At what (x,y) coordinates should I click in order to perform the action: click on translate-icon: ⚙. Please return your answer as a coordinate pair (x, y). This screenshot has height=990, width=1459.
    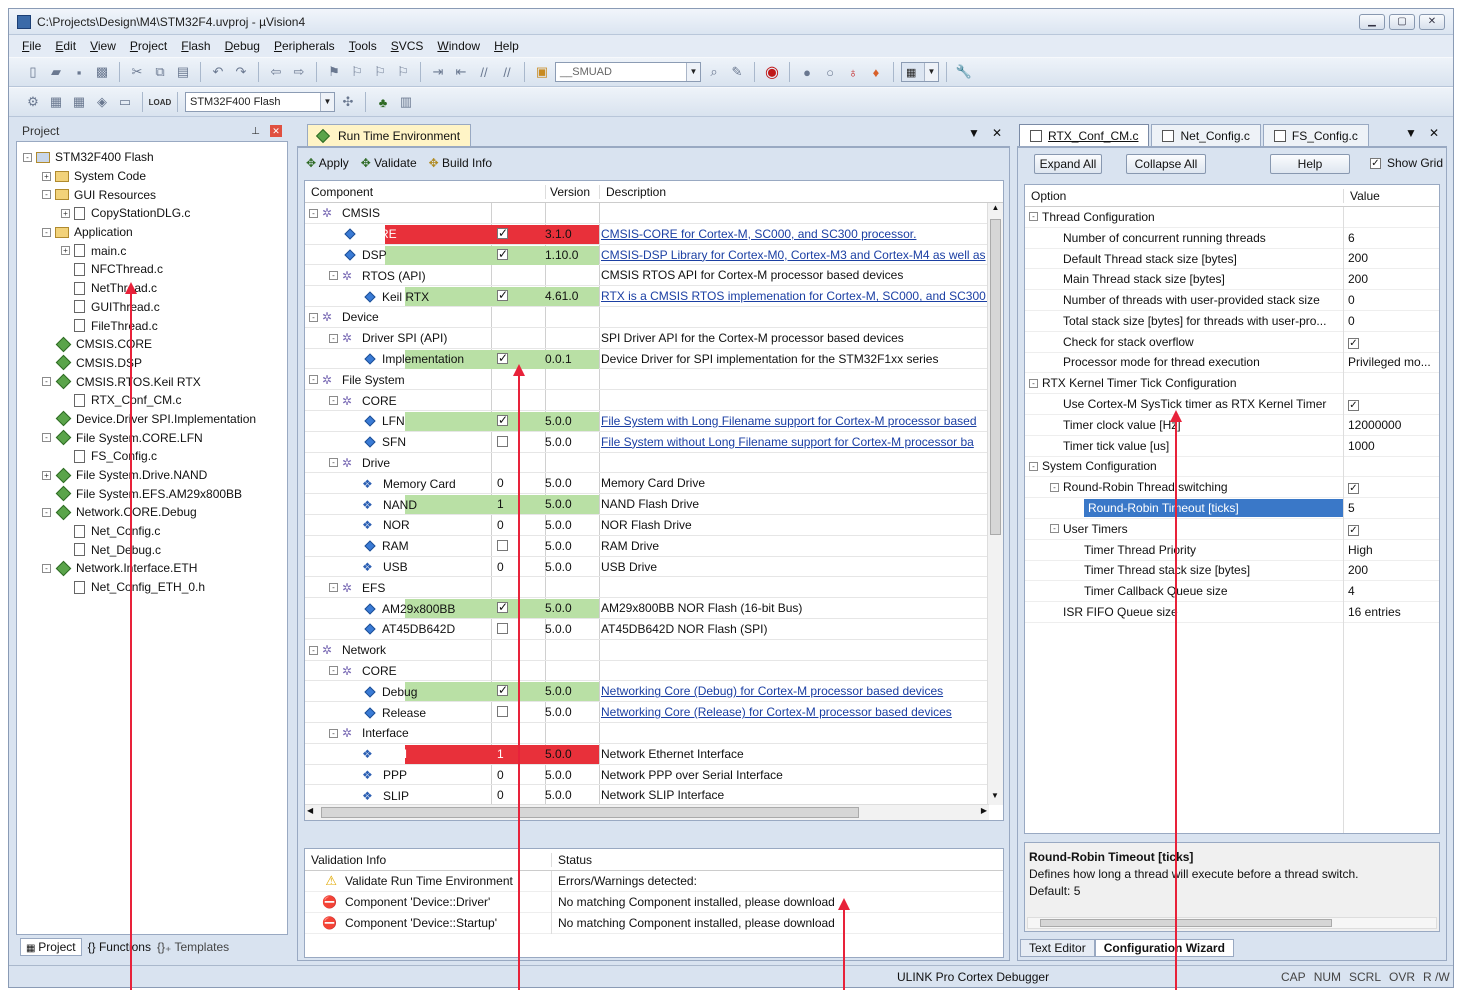
    Looking at the image, I should click on (33, 102).